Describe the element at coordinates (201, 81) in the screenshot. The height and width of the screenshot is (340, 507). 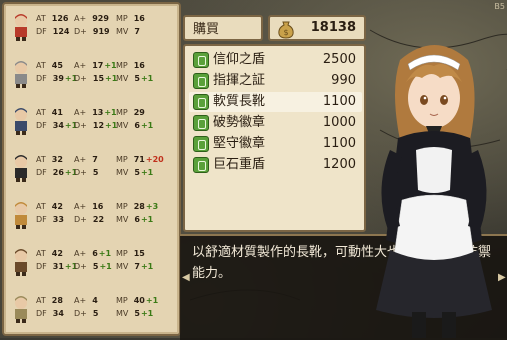
I see `badge-icon` at that location.